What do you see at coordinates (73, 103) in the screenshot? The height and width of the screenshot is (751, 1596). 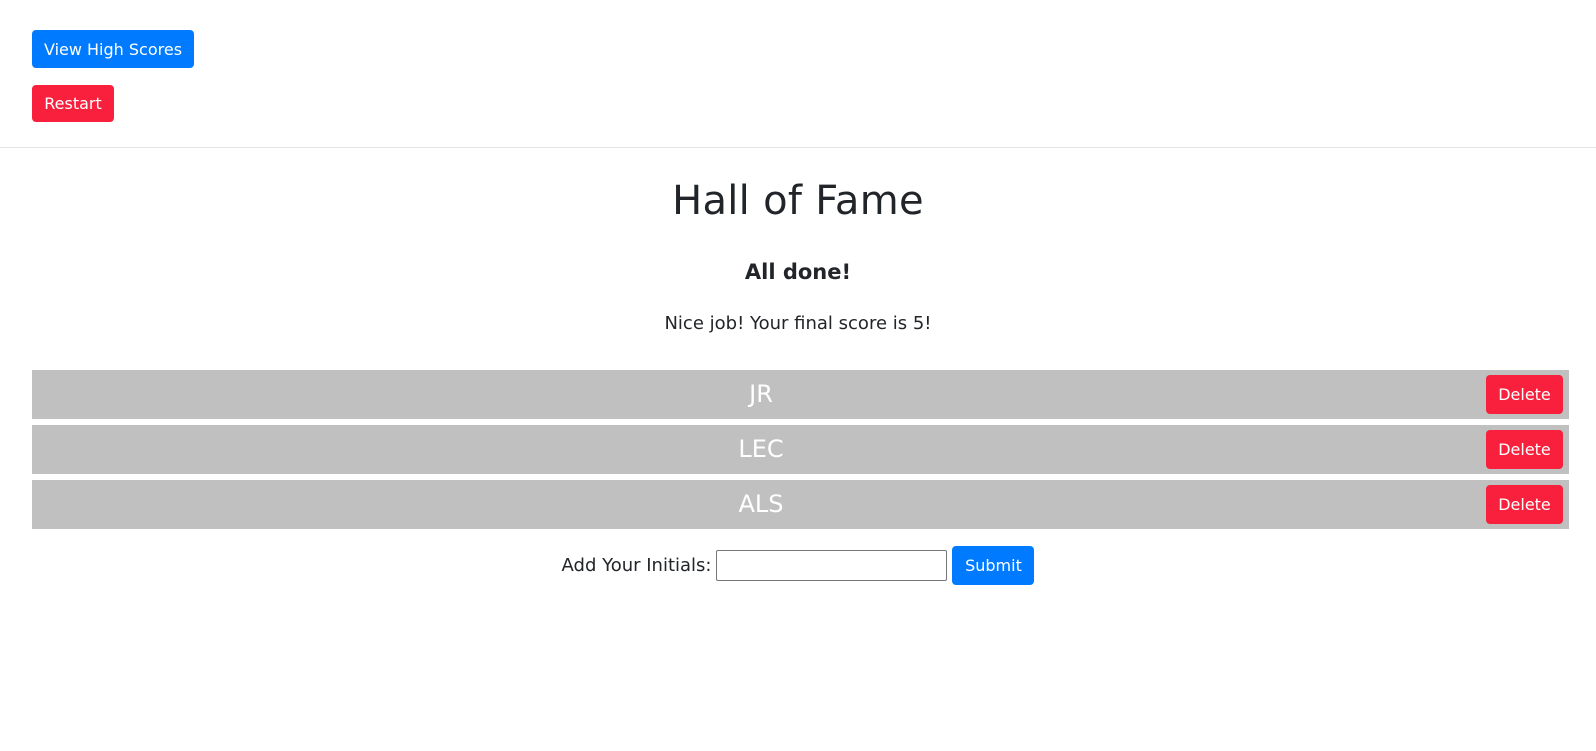 I see `restart-button: Restart` at bounding box center [73, 103].